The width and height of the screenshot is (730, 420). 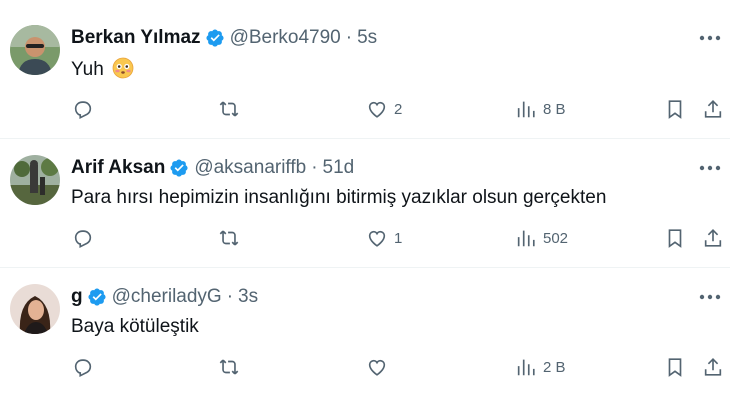 What do you see at coordinates (339, 168) in the screenshot?
I see `timestamp: 51d` at bounding box center [339, 168].